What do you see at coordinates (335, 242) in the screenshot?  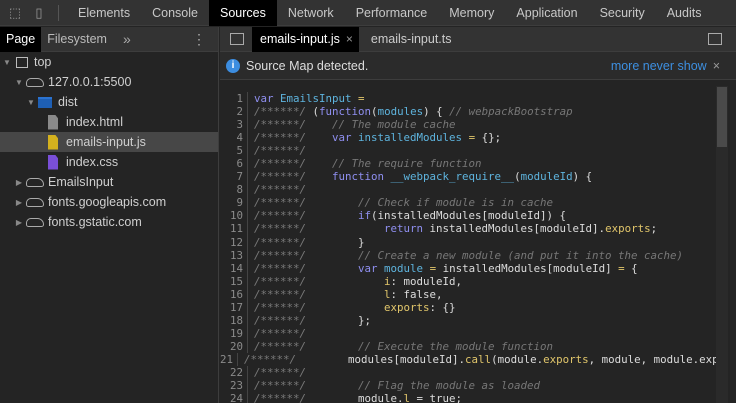 I see `code-token: }` at bounding box center [335, 242].